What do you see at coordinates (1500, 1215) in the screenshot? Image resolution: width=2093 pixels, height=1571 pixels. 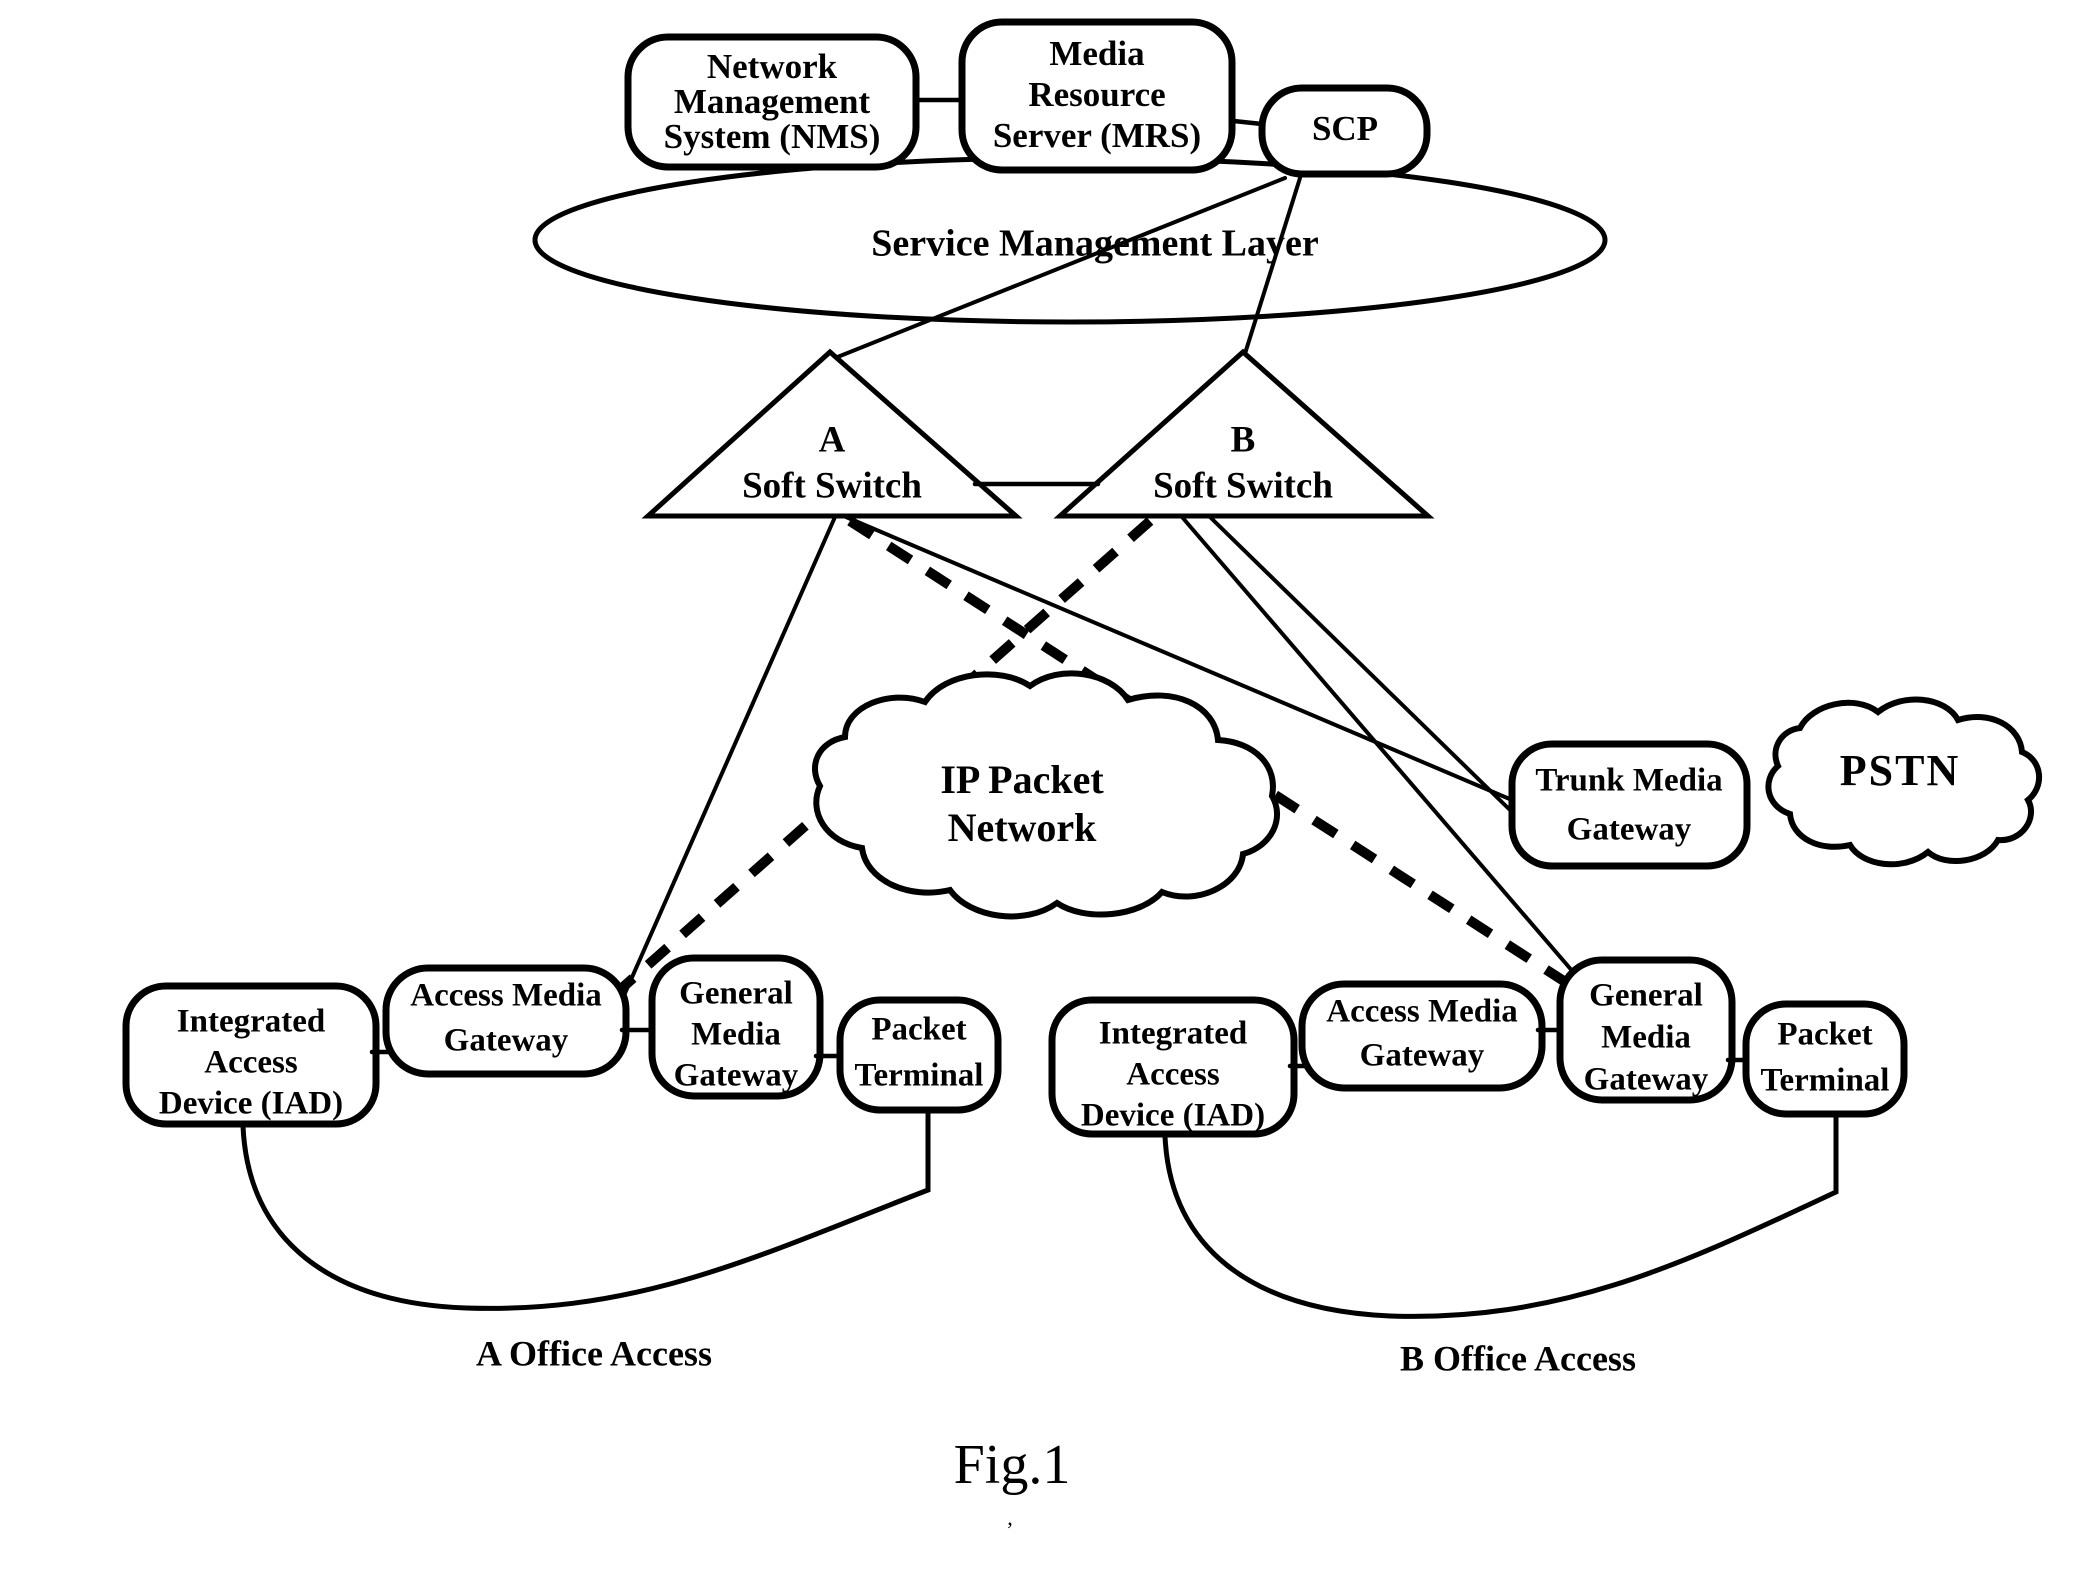 I see `office-b-grouping-arc` at bounding box center [1500, 1215].